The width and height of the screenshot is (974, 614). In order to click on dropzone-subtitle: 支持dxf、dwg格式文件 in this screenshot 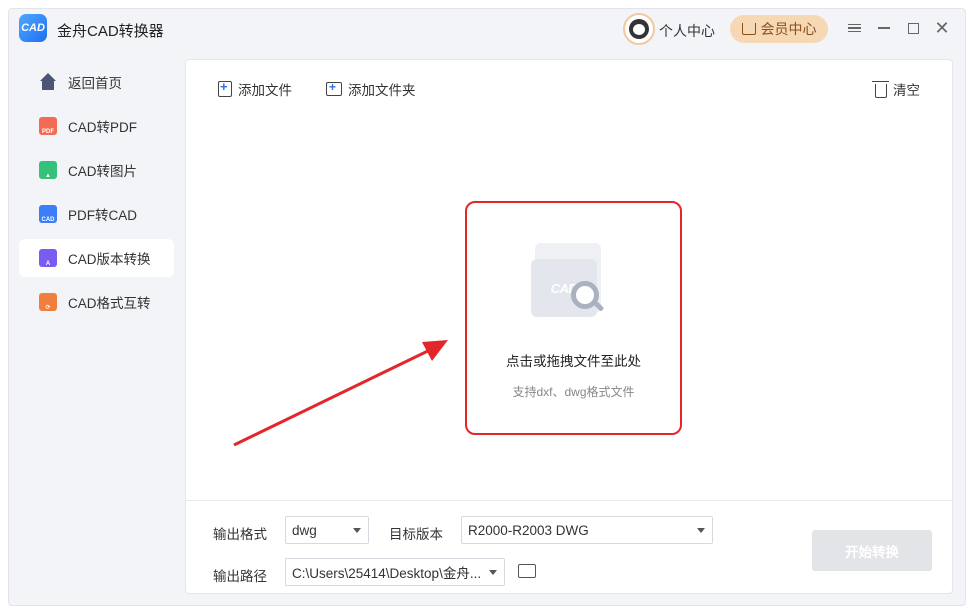, I will do `click(573, 392)`.